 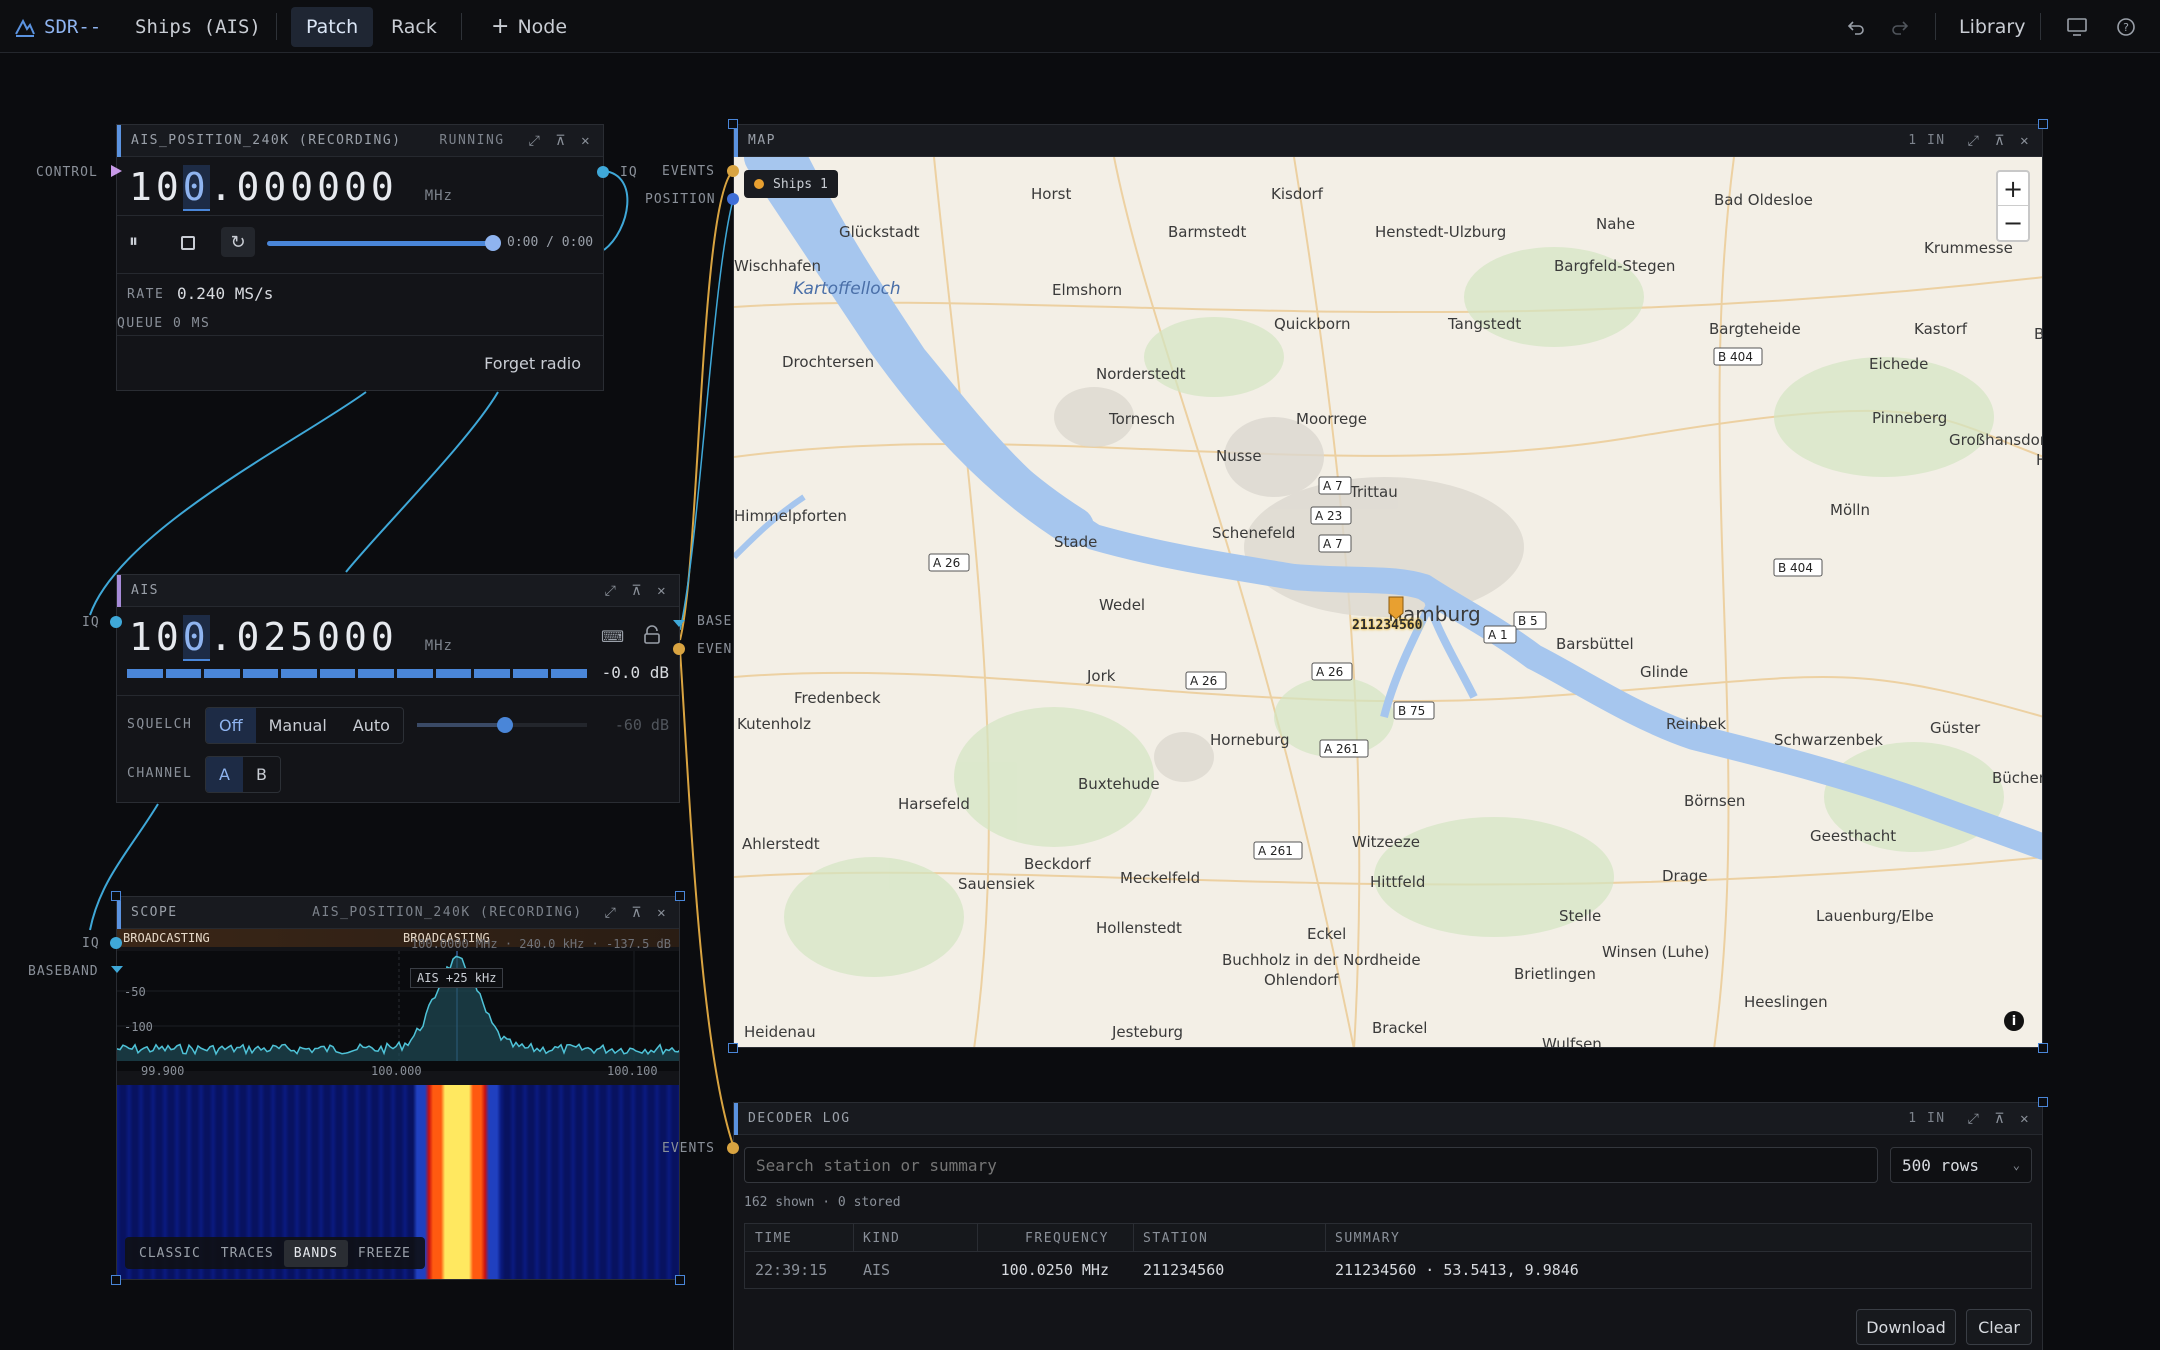 I want to click on loop-icon: ↻, so click(x=238, y=242).